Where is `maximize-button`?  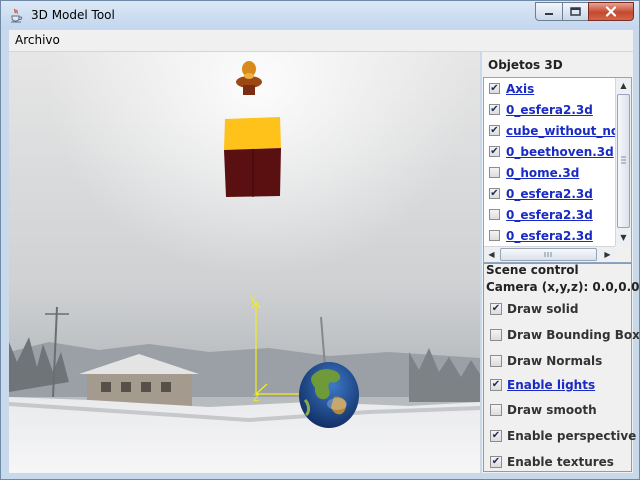
maximize-button is located at coordinates (575, 11).